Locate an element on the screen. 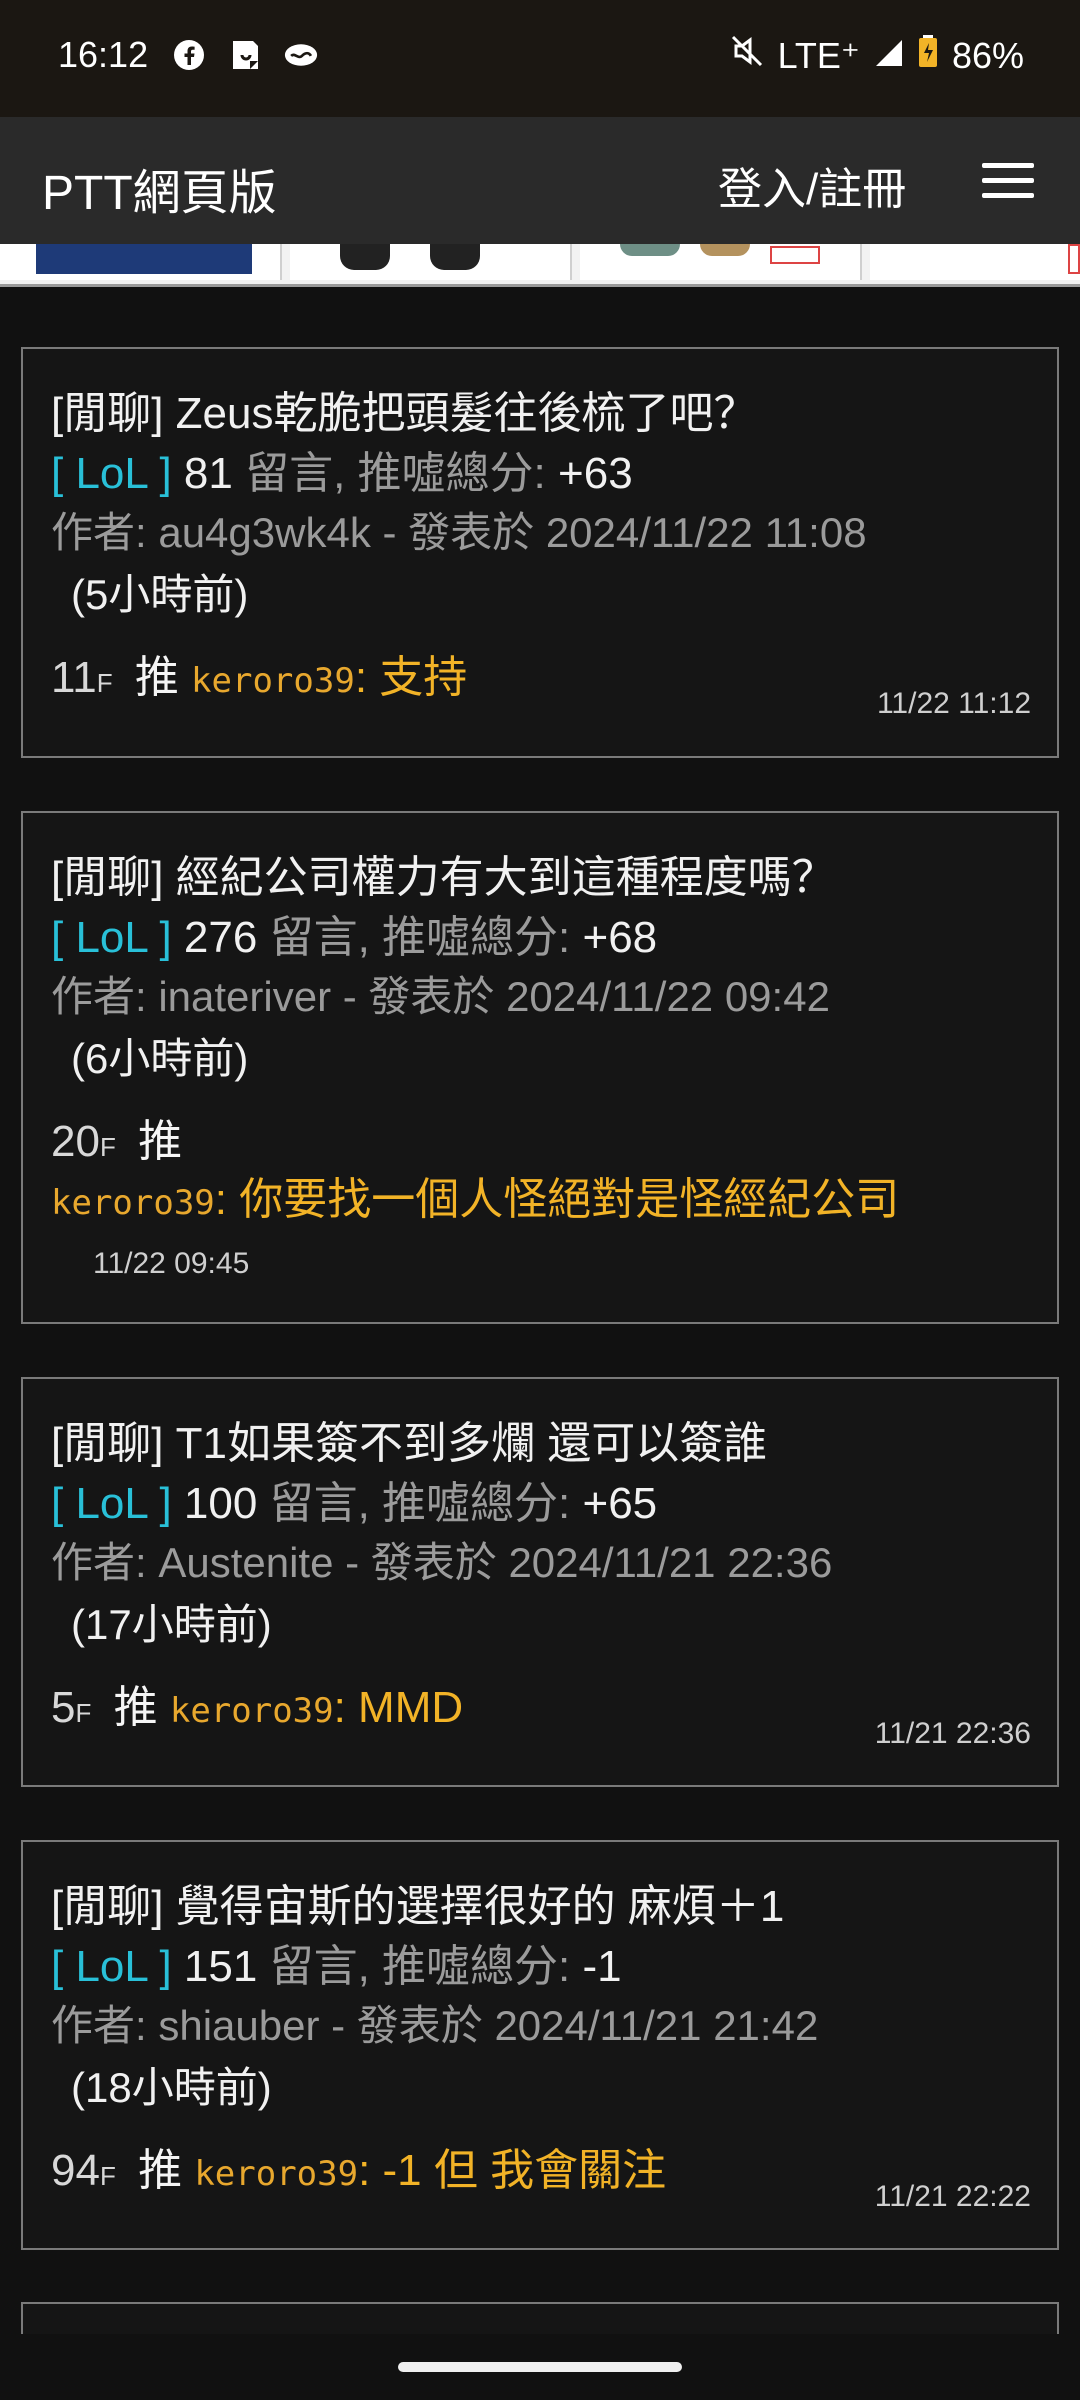 The image size is (1080, 2400). post-relative-time: (17小時前) is located at coordinates (171, 1624).